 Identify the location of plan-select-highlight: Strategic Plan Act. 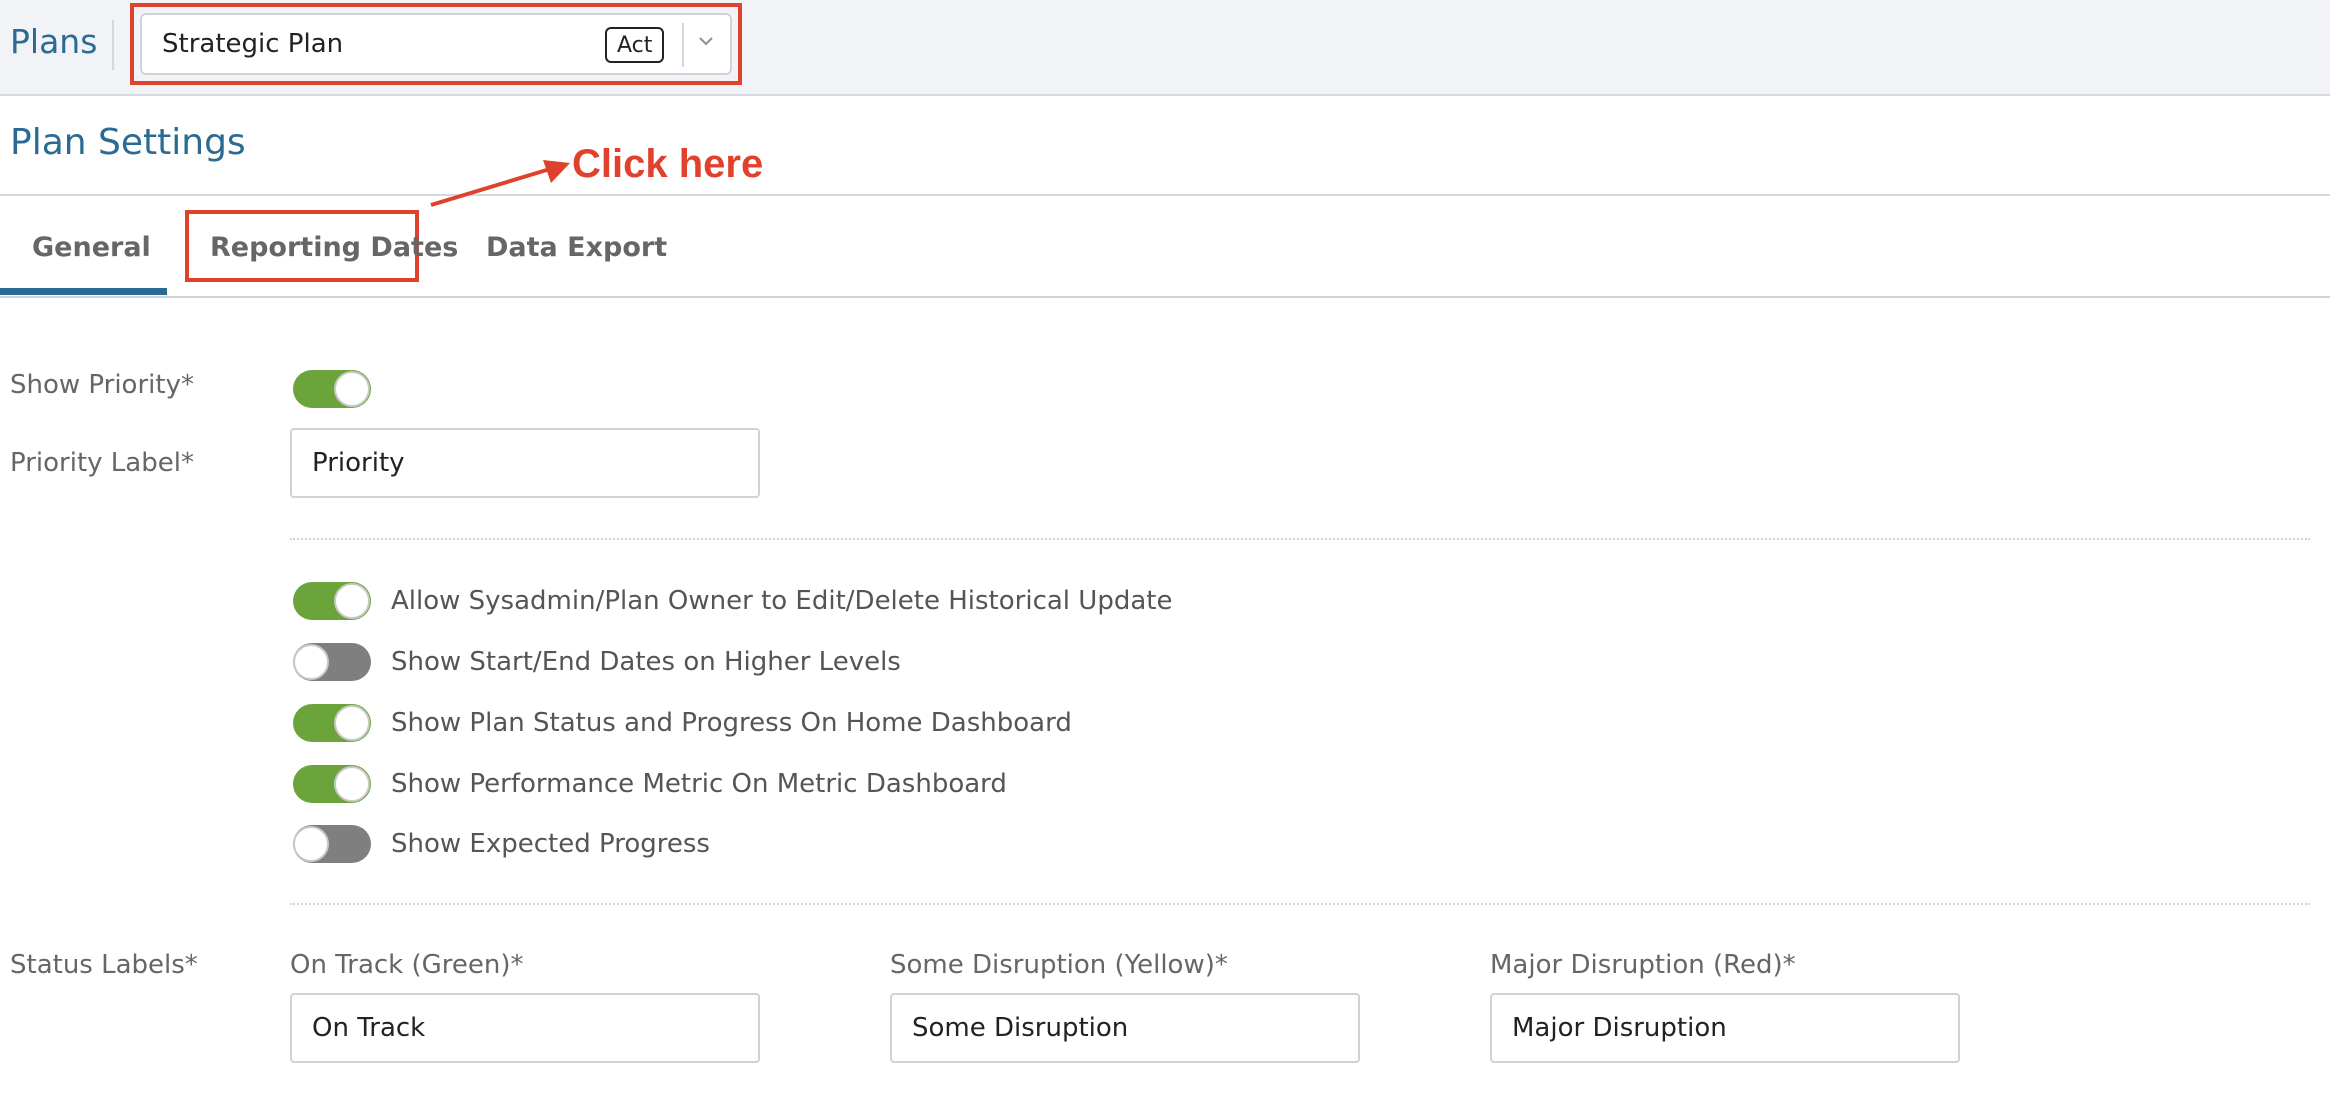
(436, 44).